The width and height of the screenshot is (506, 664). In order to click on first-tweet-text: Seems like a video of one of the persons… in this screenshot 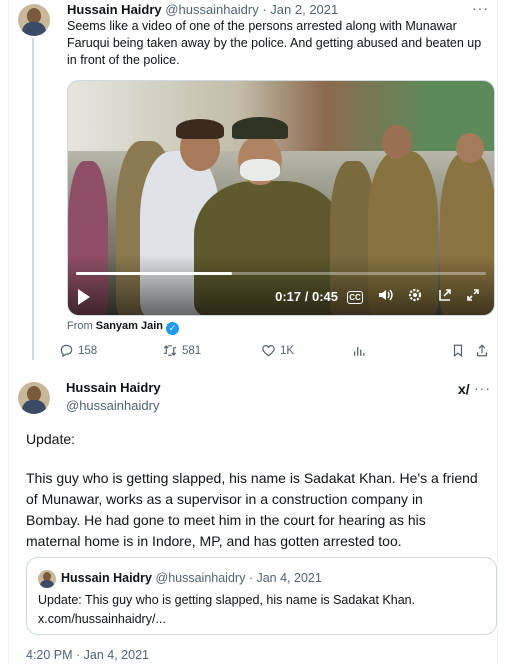, I will do `click(274, 43)`.